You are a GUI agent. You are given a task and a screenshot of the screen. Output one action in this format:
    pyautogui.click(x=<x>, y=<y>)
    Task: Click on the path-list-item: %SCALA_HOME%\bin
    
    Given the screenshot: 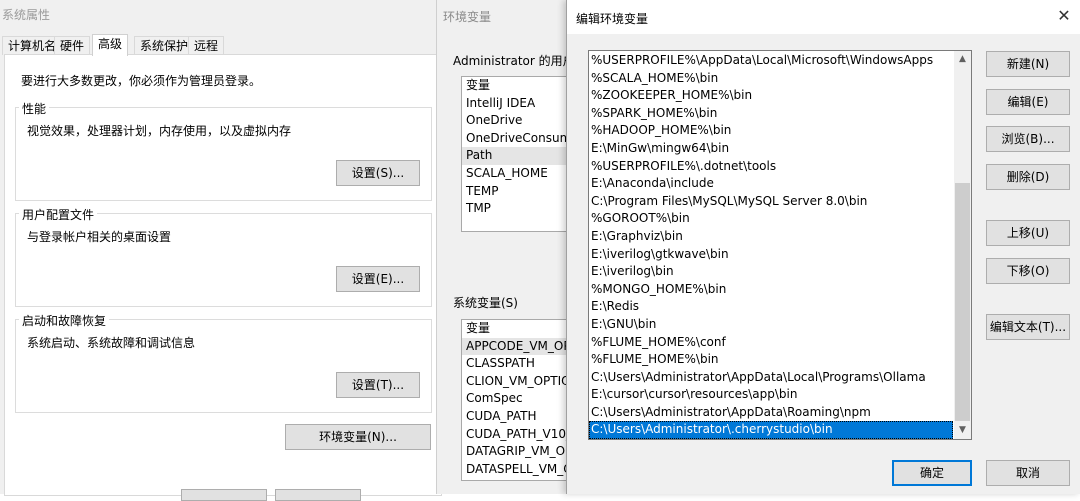 What is the action you would take?
    pyautogui.click(x=771, y=79)
    